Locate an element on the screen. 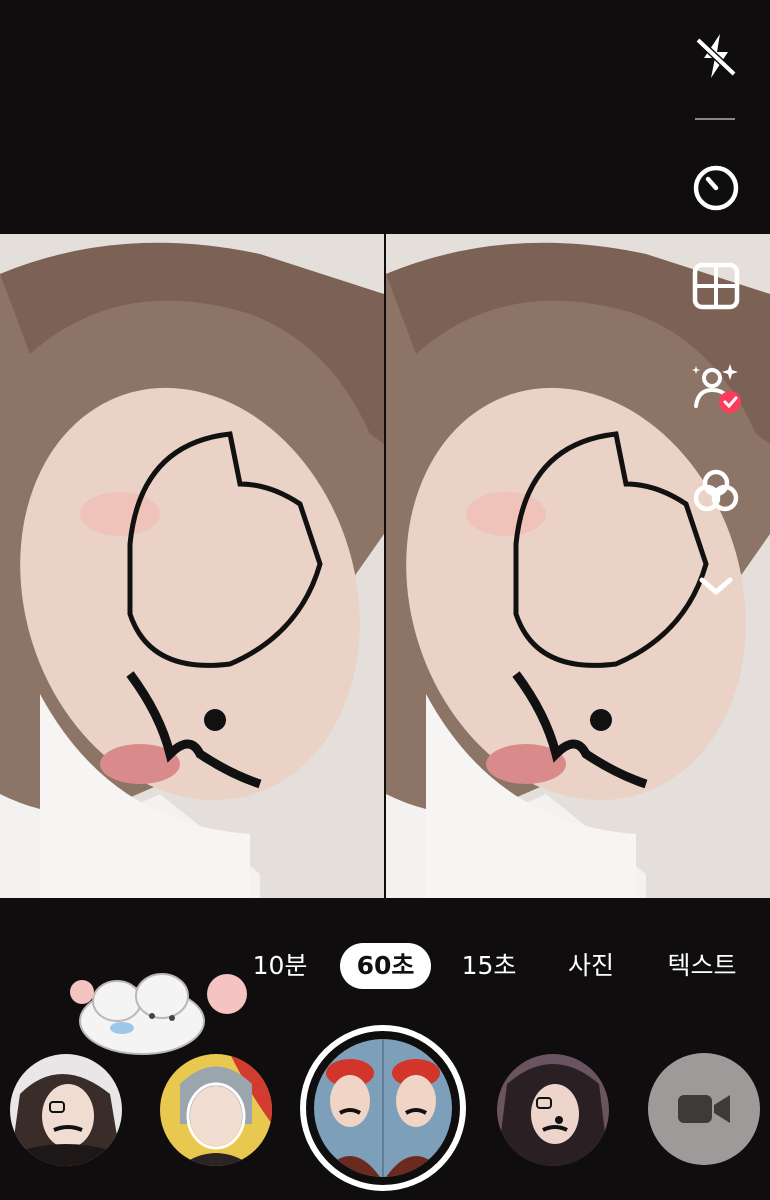 The width and height of the screenshot is (770, 1200). record-video-button is located at coordinates (704, 1109).